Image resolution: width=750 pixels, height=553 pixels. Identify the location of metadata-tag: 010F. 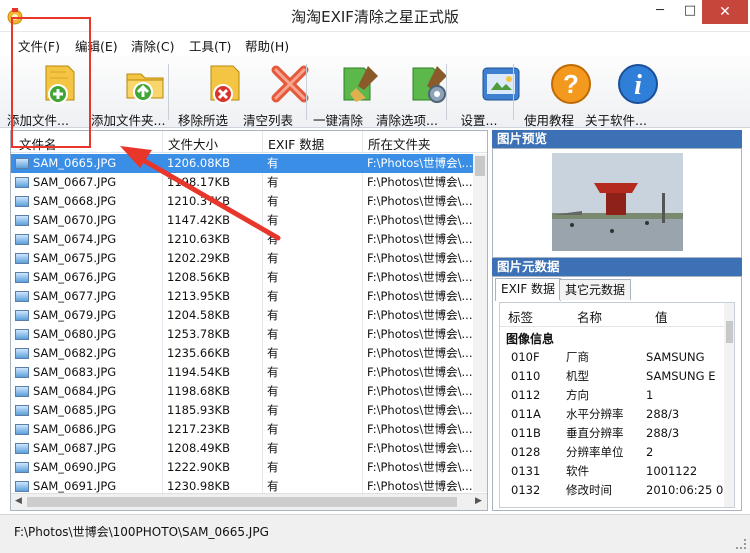
(525, 357).